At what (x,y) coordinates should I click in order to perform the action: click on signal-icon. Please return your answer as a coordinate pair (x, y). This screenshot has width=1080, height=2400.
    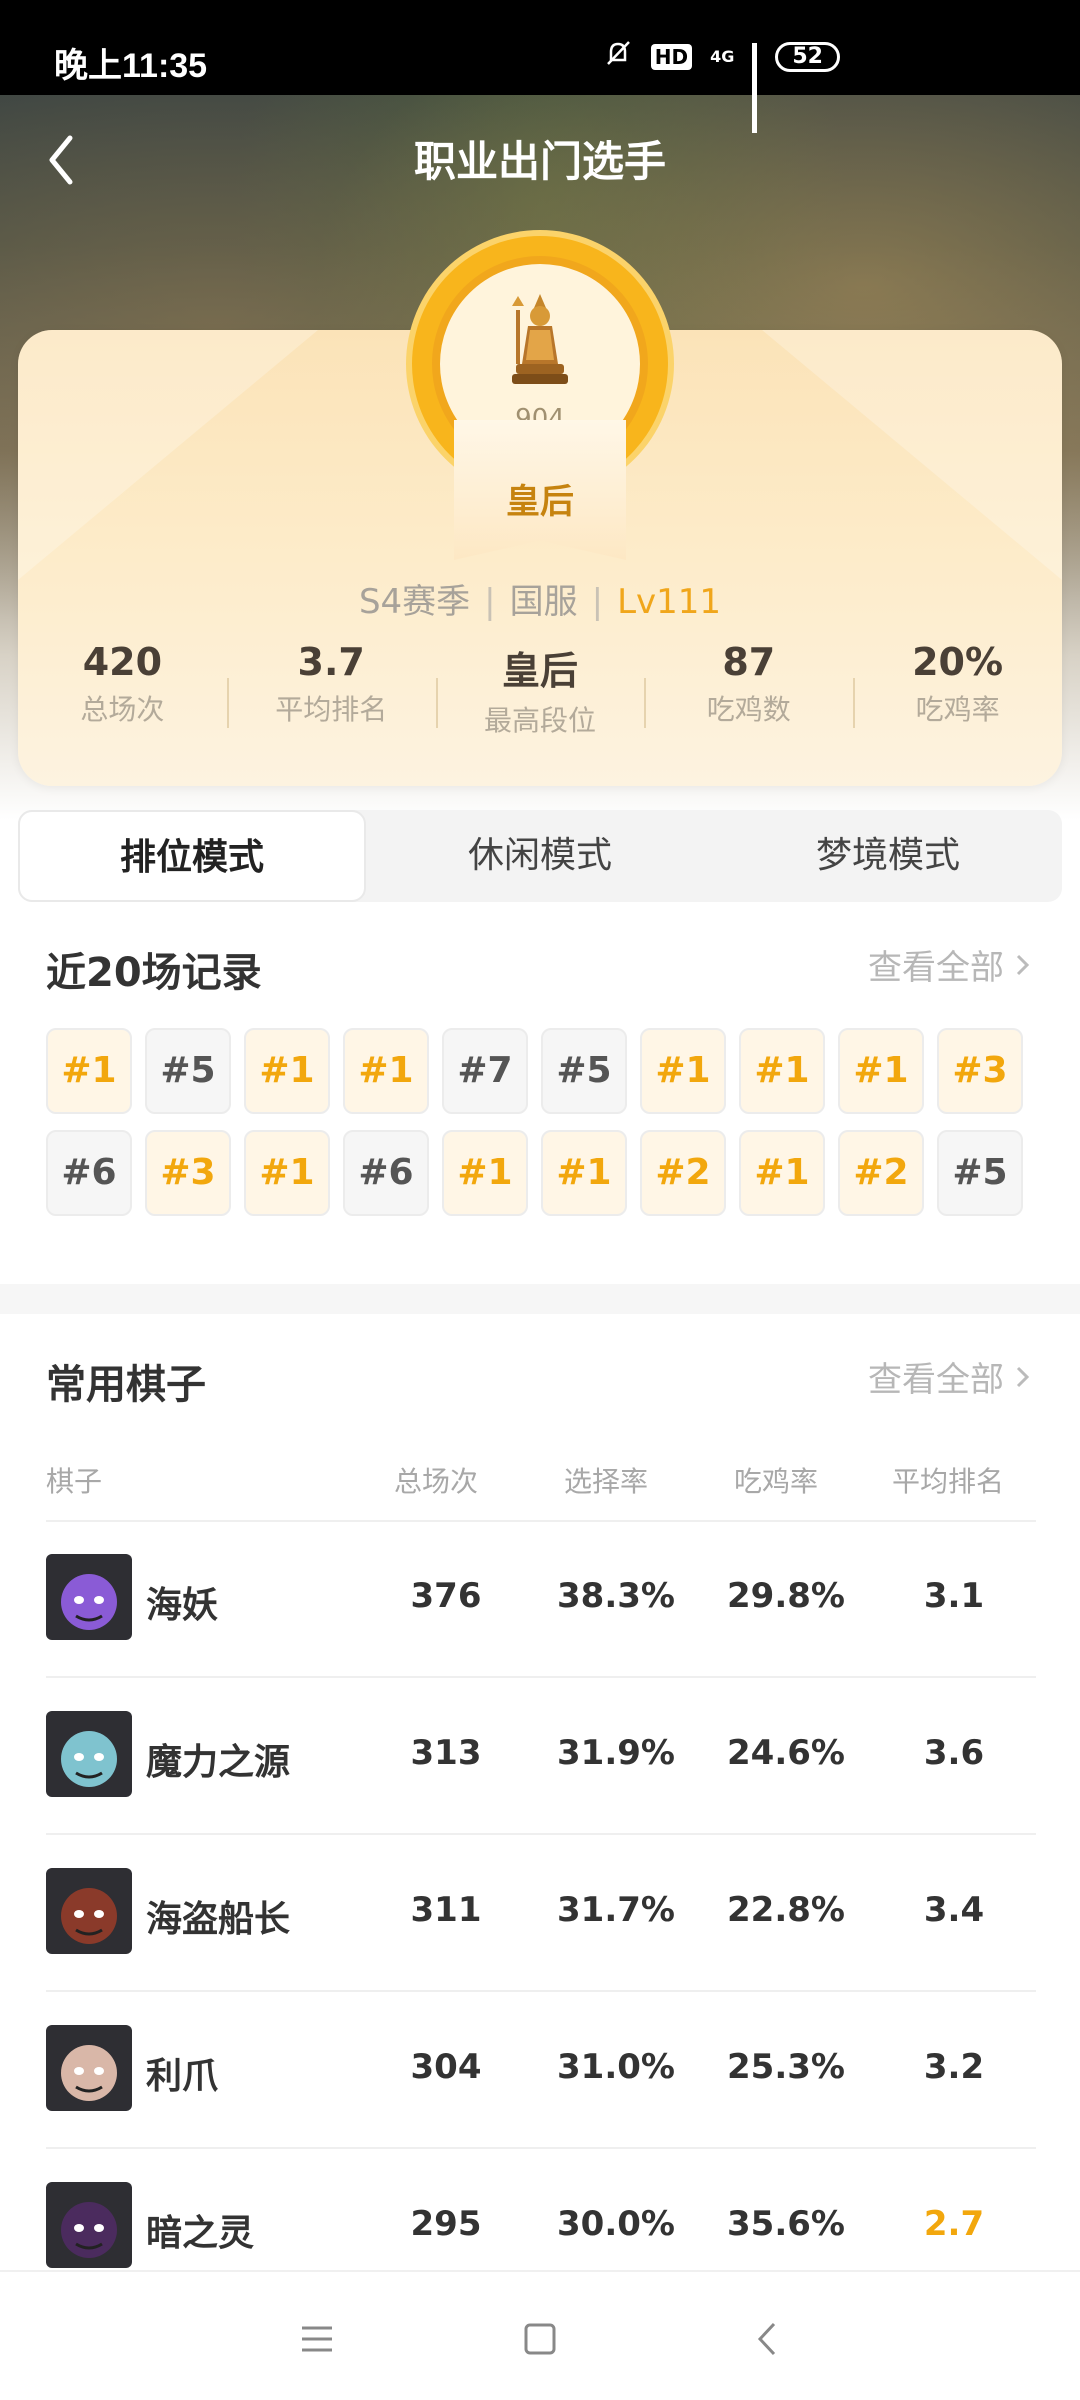
    Looking at the image, I should click on (755, 87).